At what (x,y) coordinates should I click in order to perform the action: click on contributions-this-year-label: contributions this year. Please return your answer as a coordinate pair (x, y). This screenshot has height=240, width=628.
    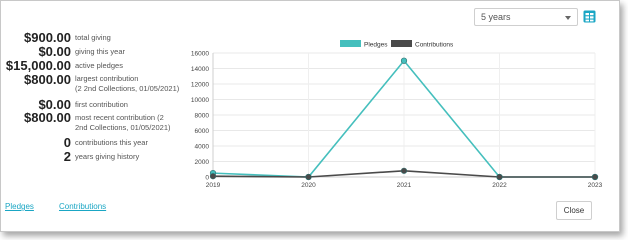
    Looking at the image, I should click on (111, 142).